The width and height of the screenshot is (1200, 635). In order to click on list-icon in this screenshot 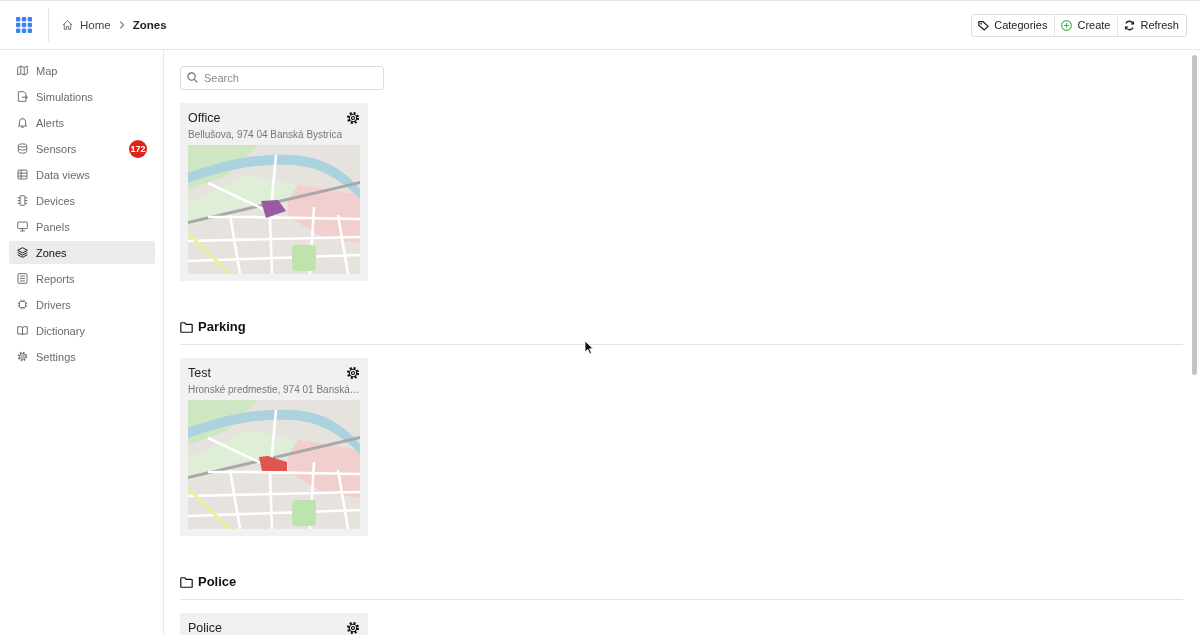, I will do `click(22, 278)`.